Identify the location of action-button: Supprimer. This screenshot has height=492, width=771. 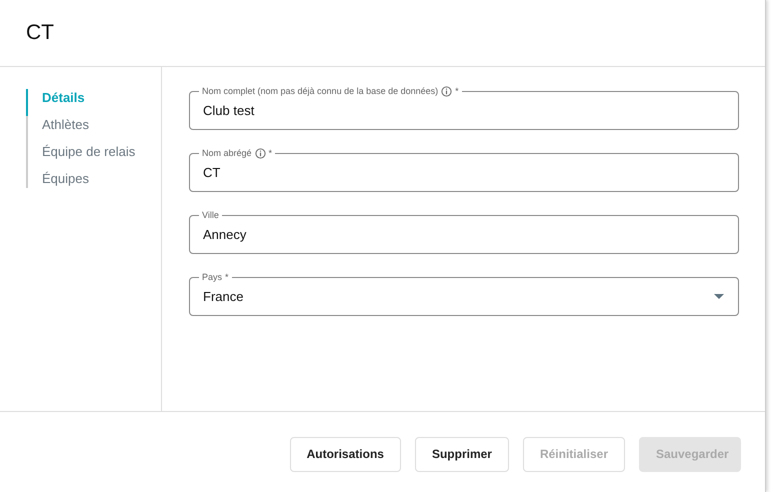
(461, 454).